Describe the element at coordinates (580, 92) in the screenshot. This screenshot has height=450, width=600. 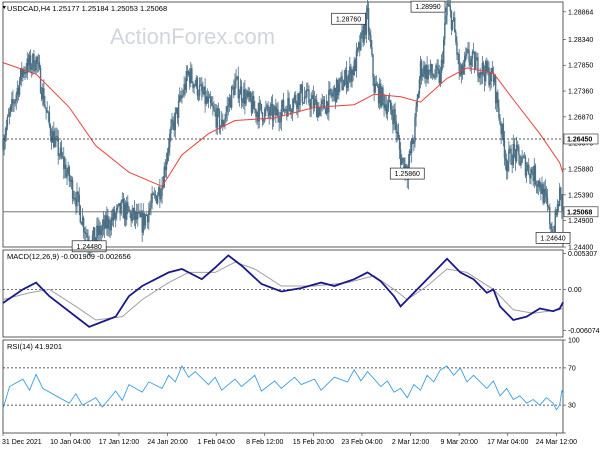
I see `price-tick-label: 1.27360` at that location.